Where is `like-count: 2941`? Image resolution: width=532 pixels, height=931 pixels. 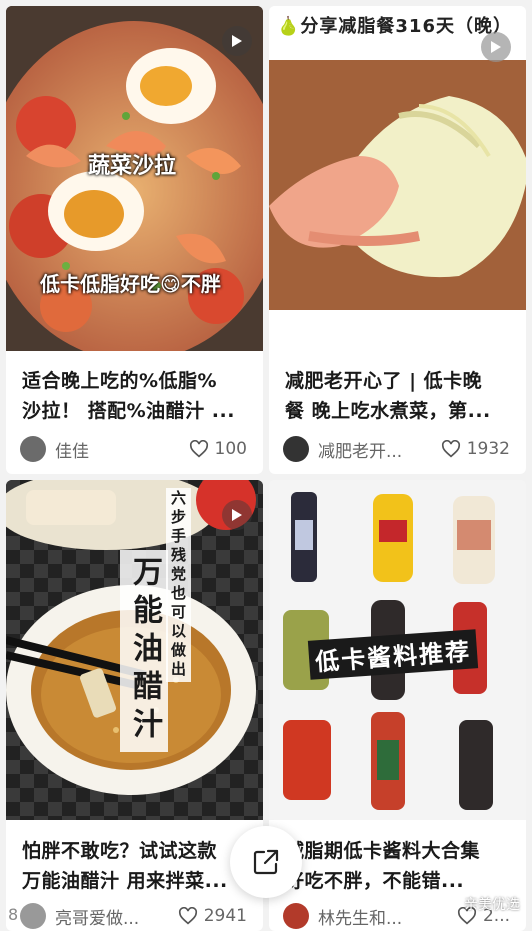 like-count: 2941 is located at coordinates (225, 916).